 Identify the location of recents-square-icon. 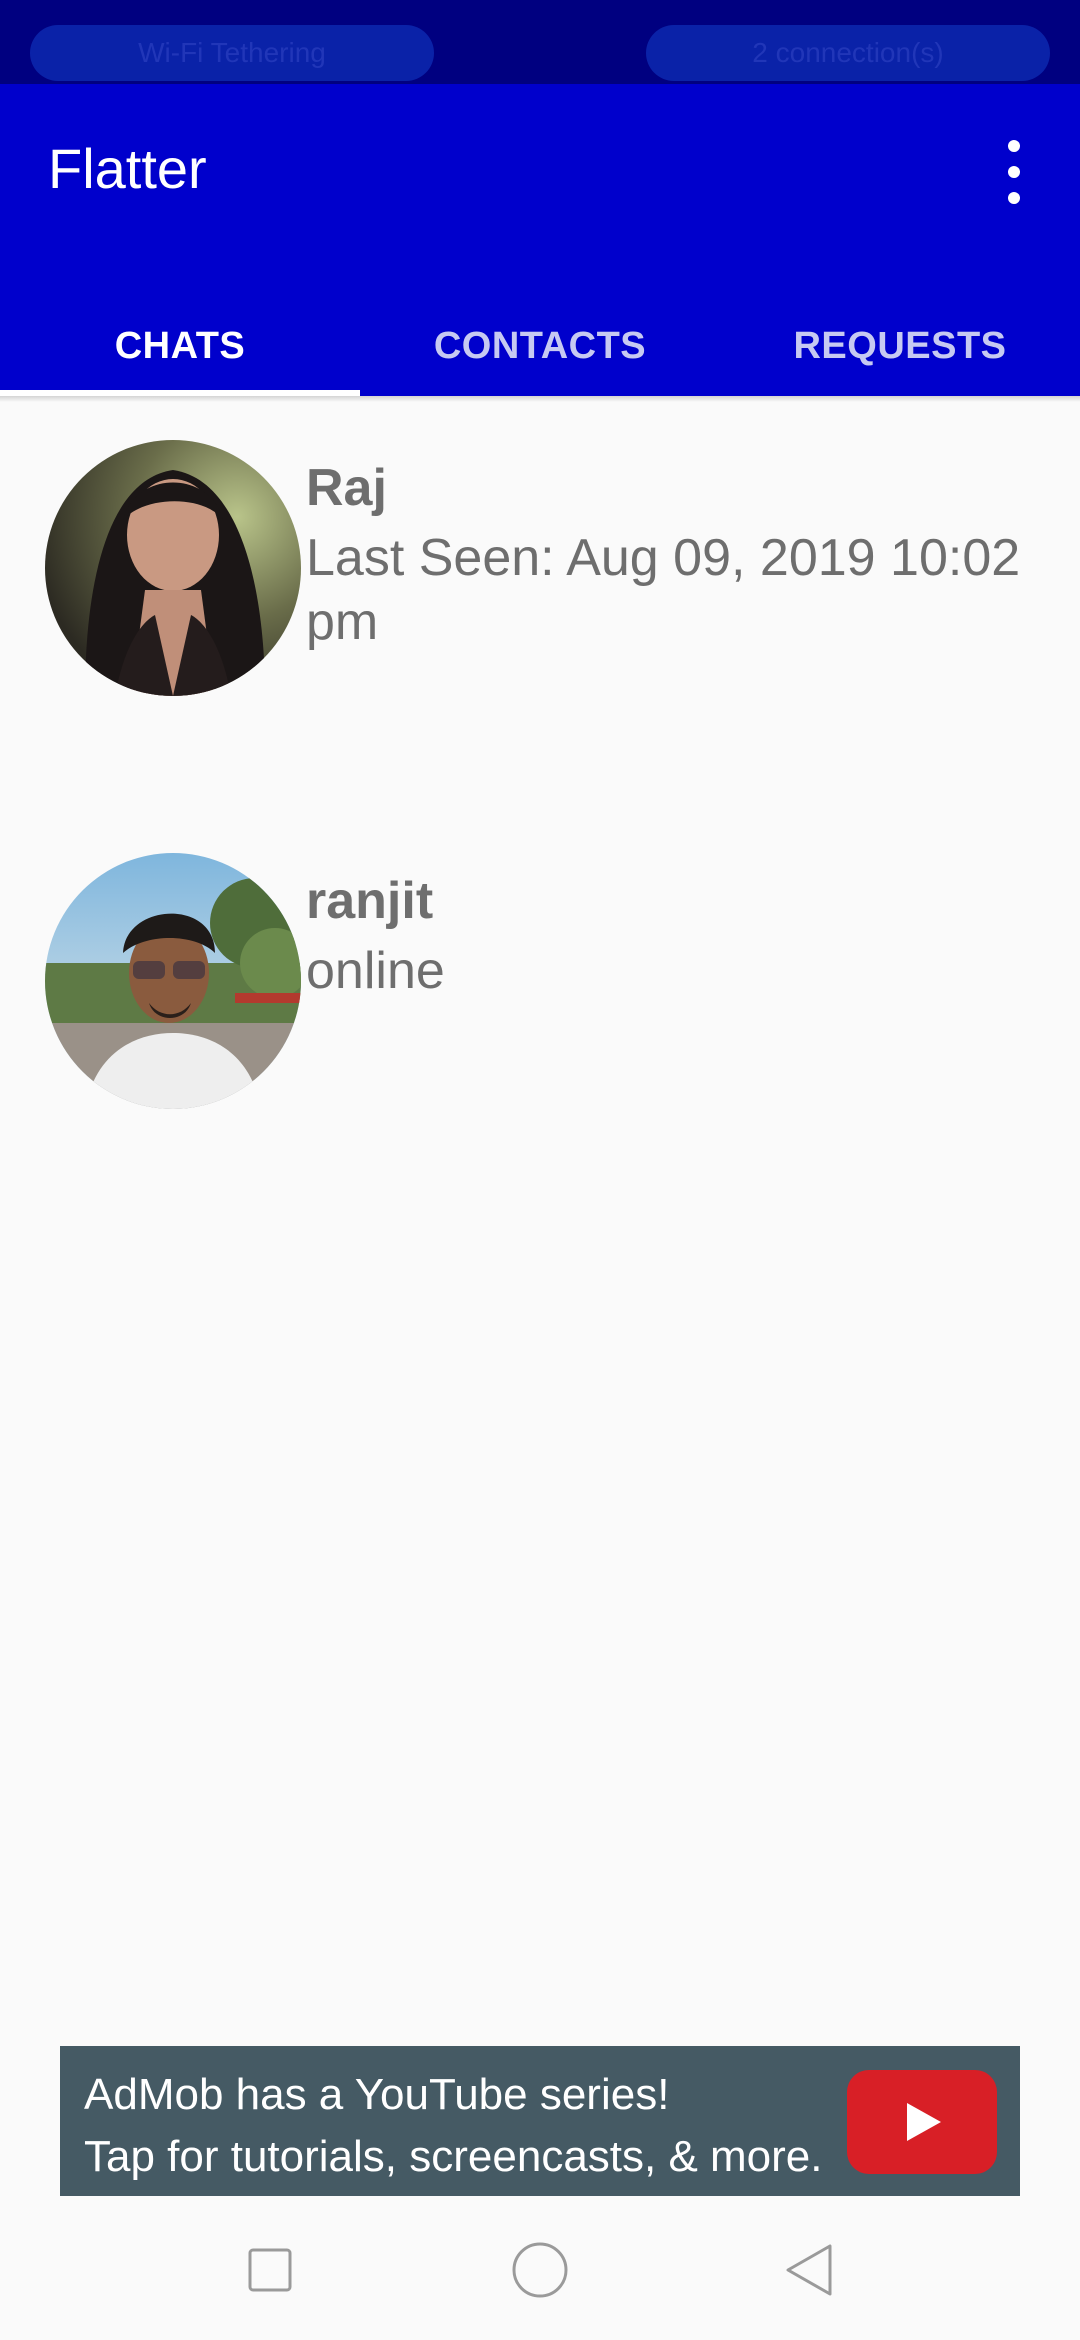
(270, 2270).